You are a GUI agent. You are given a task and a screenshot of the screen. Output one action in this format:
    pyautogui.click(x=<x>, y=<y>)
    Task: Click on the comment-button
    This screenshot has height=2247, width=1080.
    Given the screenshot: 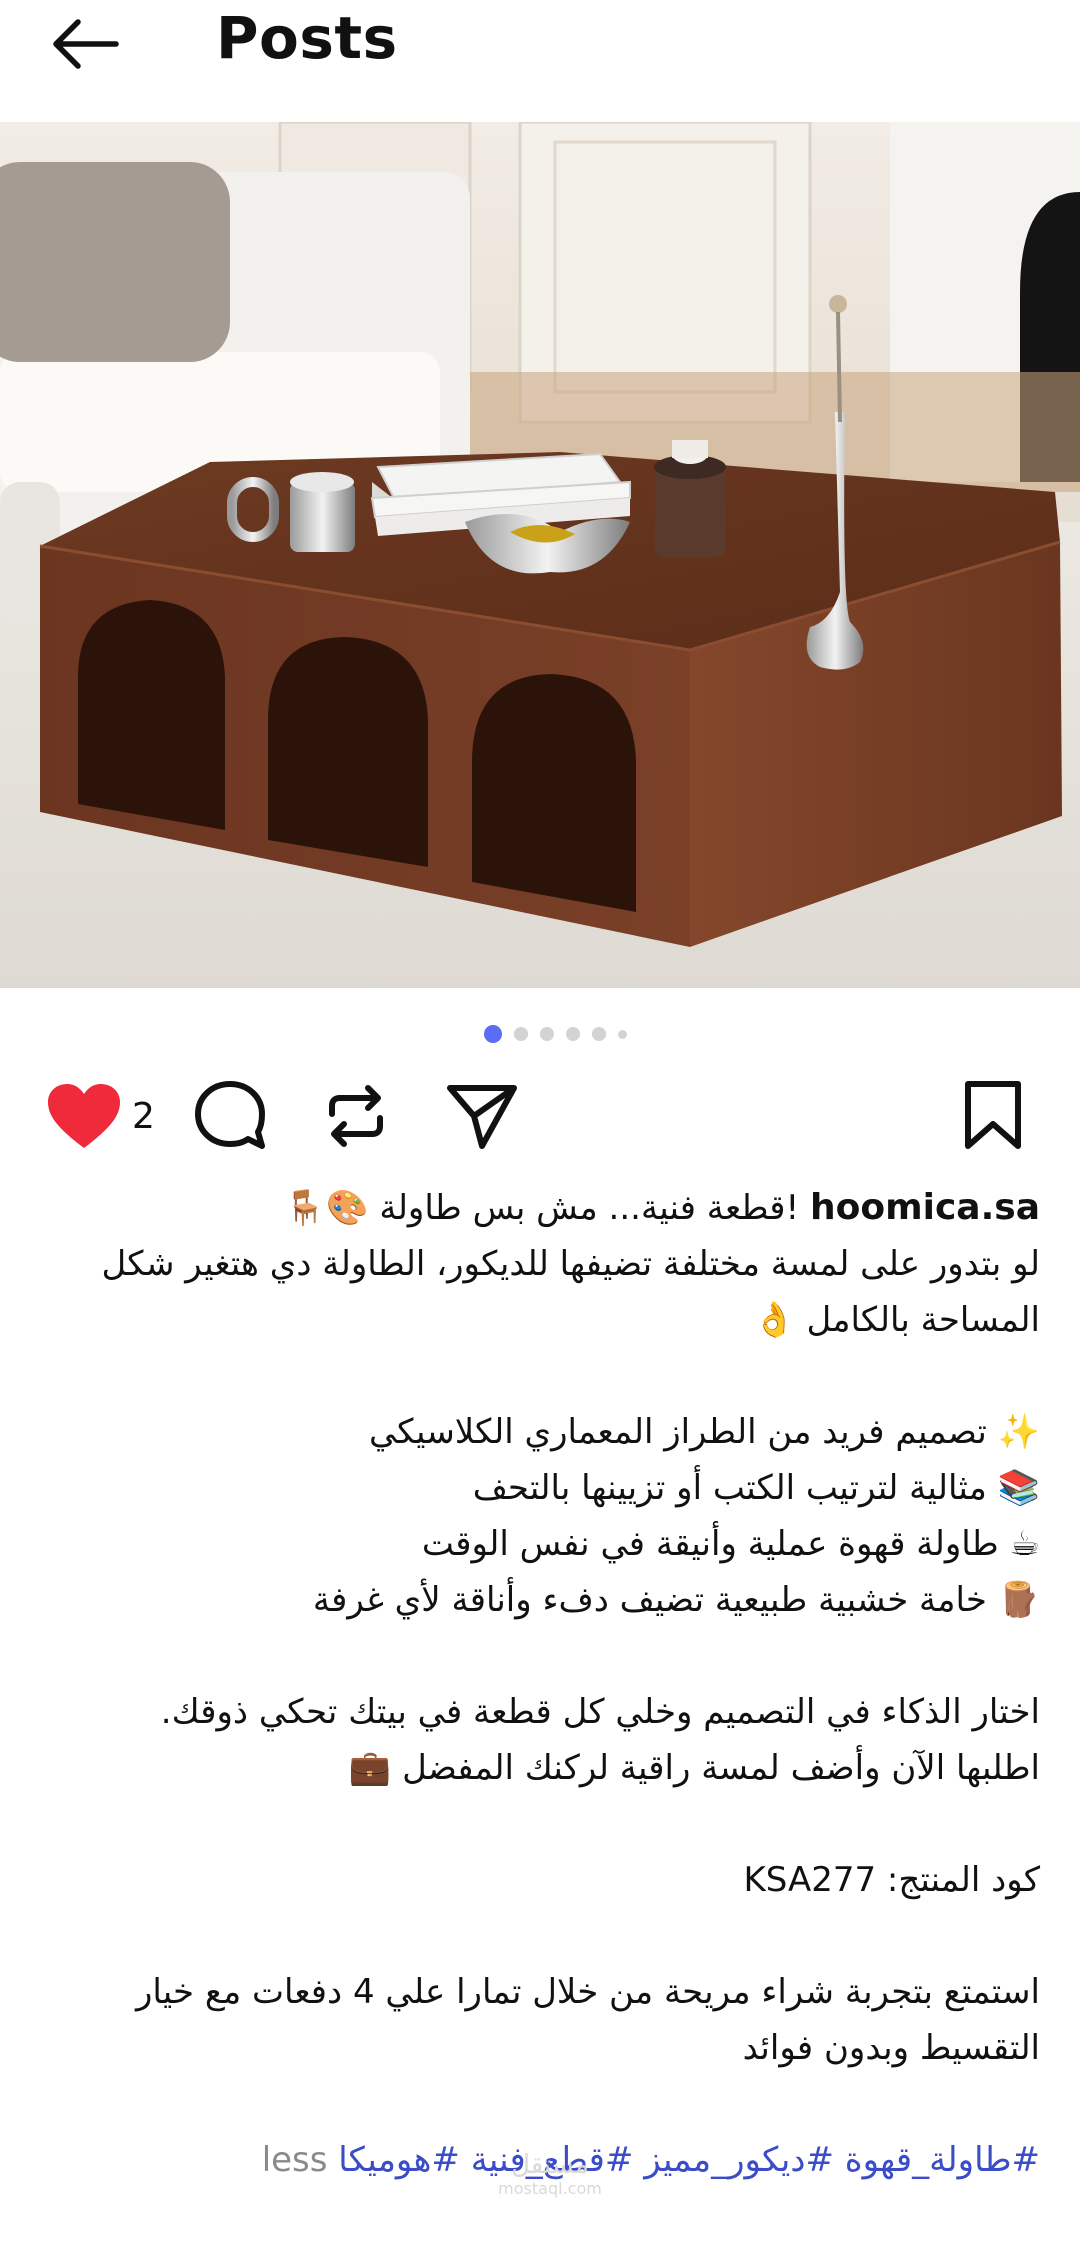 What is the action you would take?
    pyautogui.click(x=230, y=1116)
    